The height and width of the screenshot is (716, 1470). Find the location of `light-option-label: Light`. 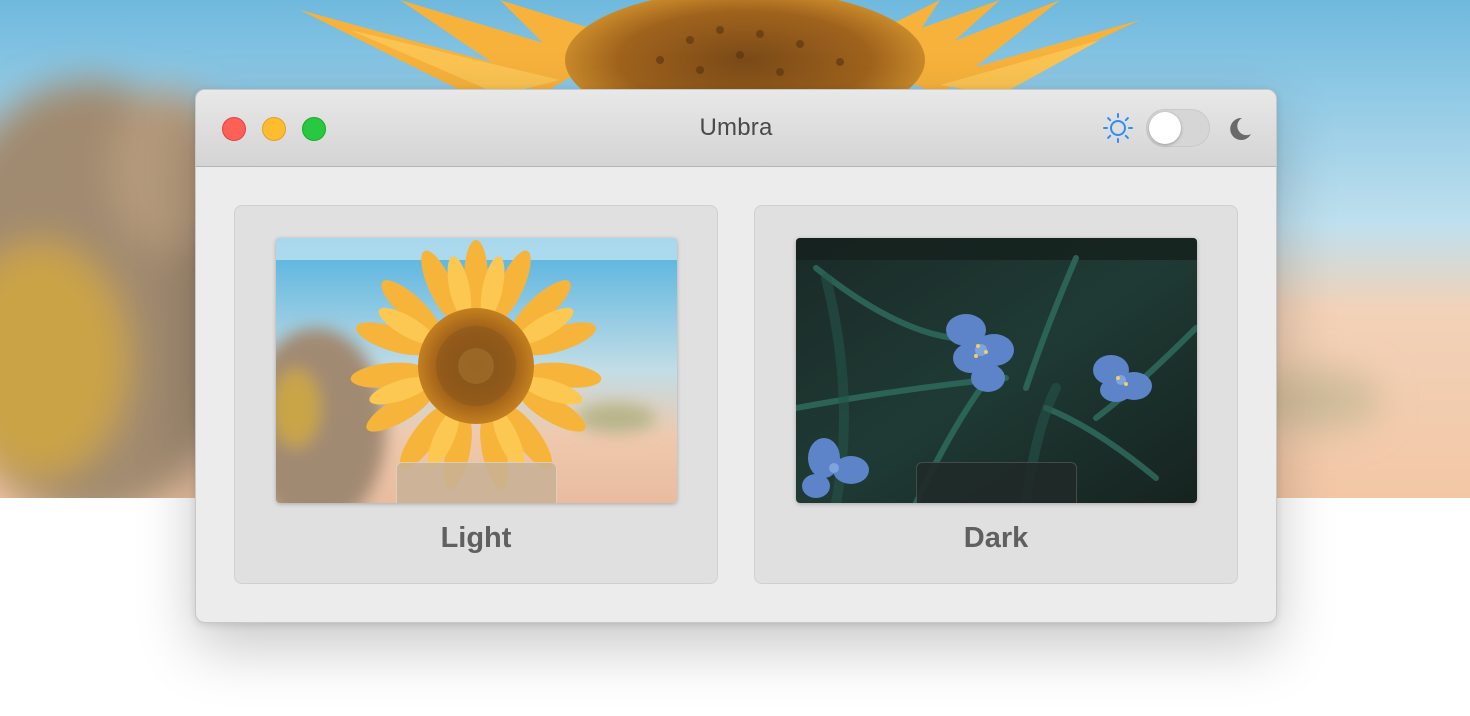

light-option-label: Light is located at coordinates (476, 538).